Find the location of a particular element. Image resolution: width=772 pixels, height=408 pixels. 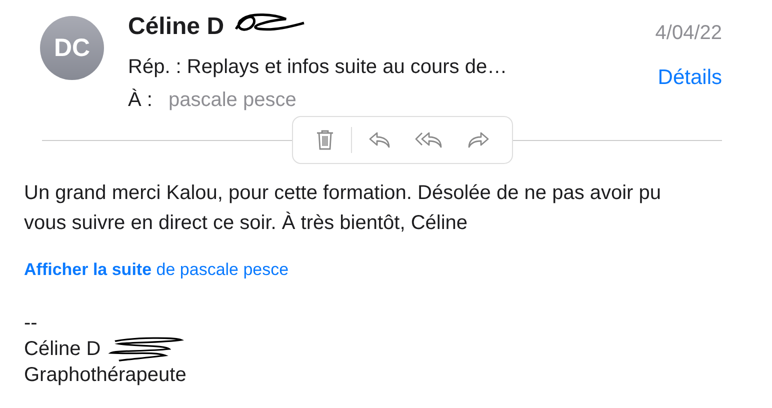

forward-icon is located at coordinates (478, 140).